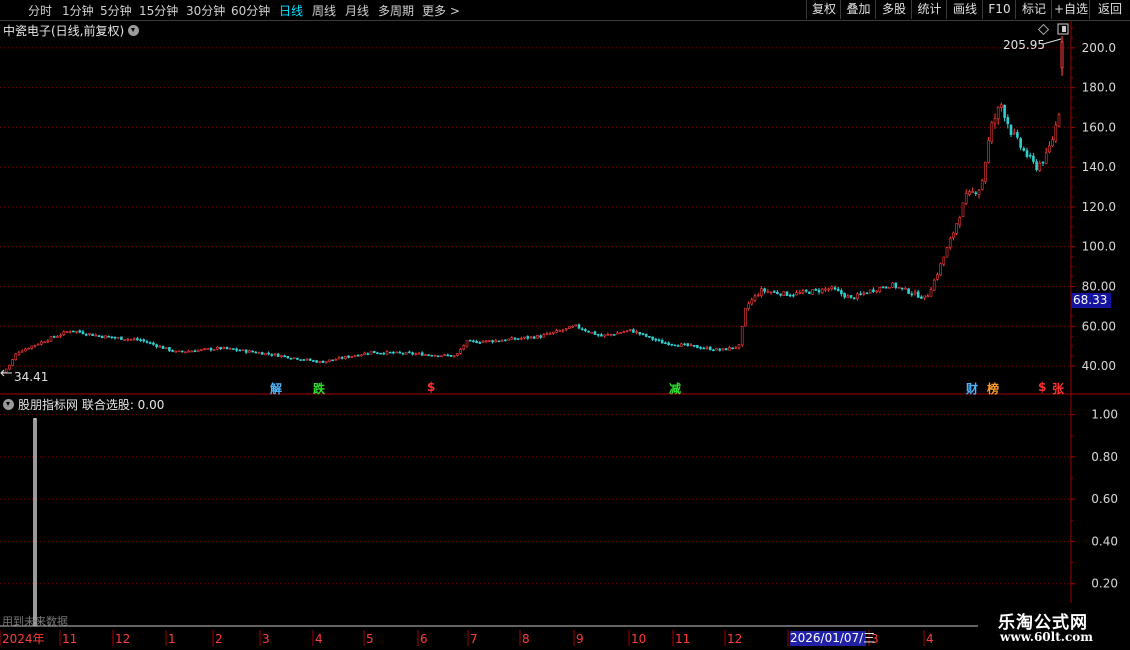 Image resolution: width=1130 pixels, height=650 pixels. I want to click on toolbar-button-8: 返回, so click(1109, 9).